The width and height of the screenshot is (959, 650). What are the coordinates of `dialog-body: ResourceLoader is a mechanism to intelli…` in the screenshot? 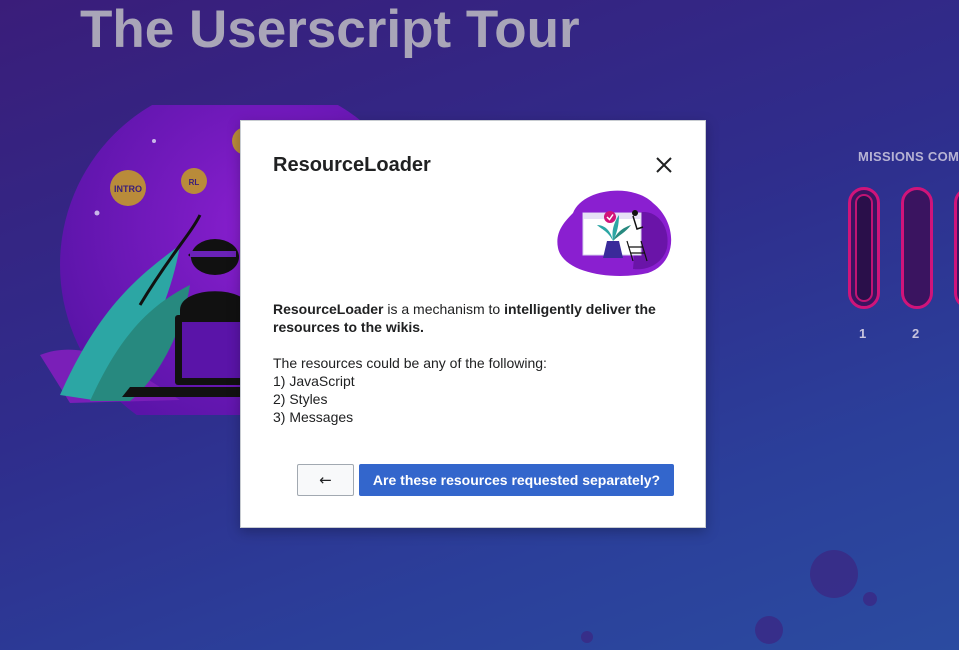 It's located at (475, 363).